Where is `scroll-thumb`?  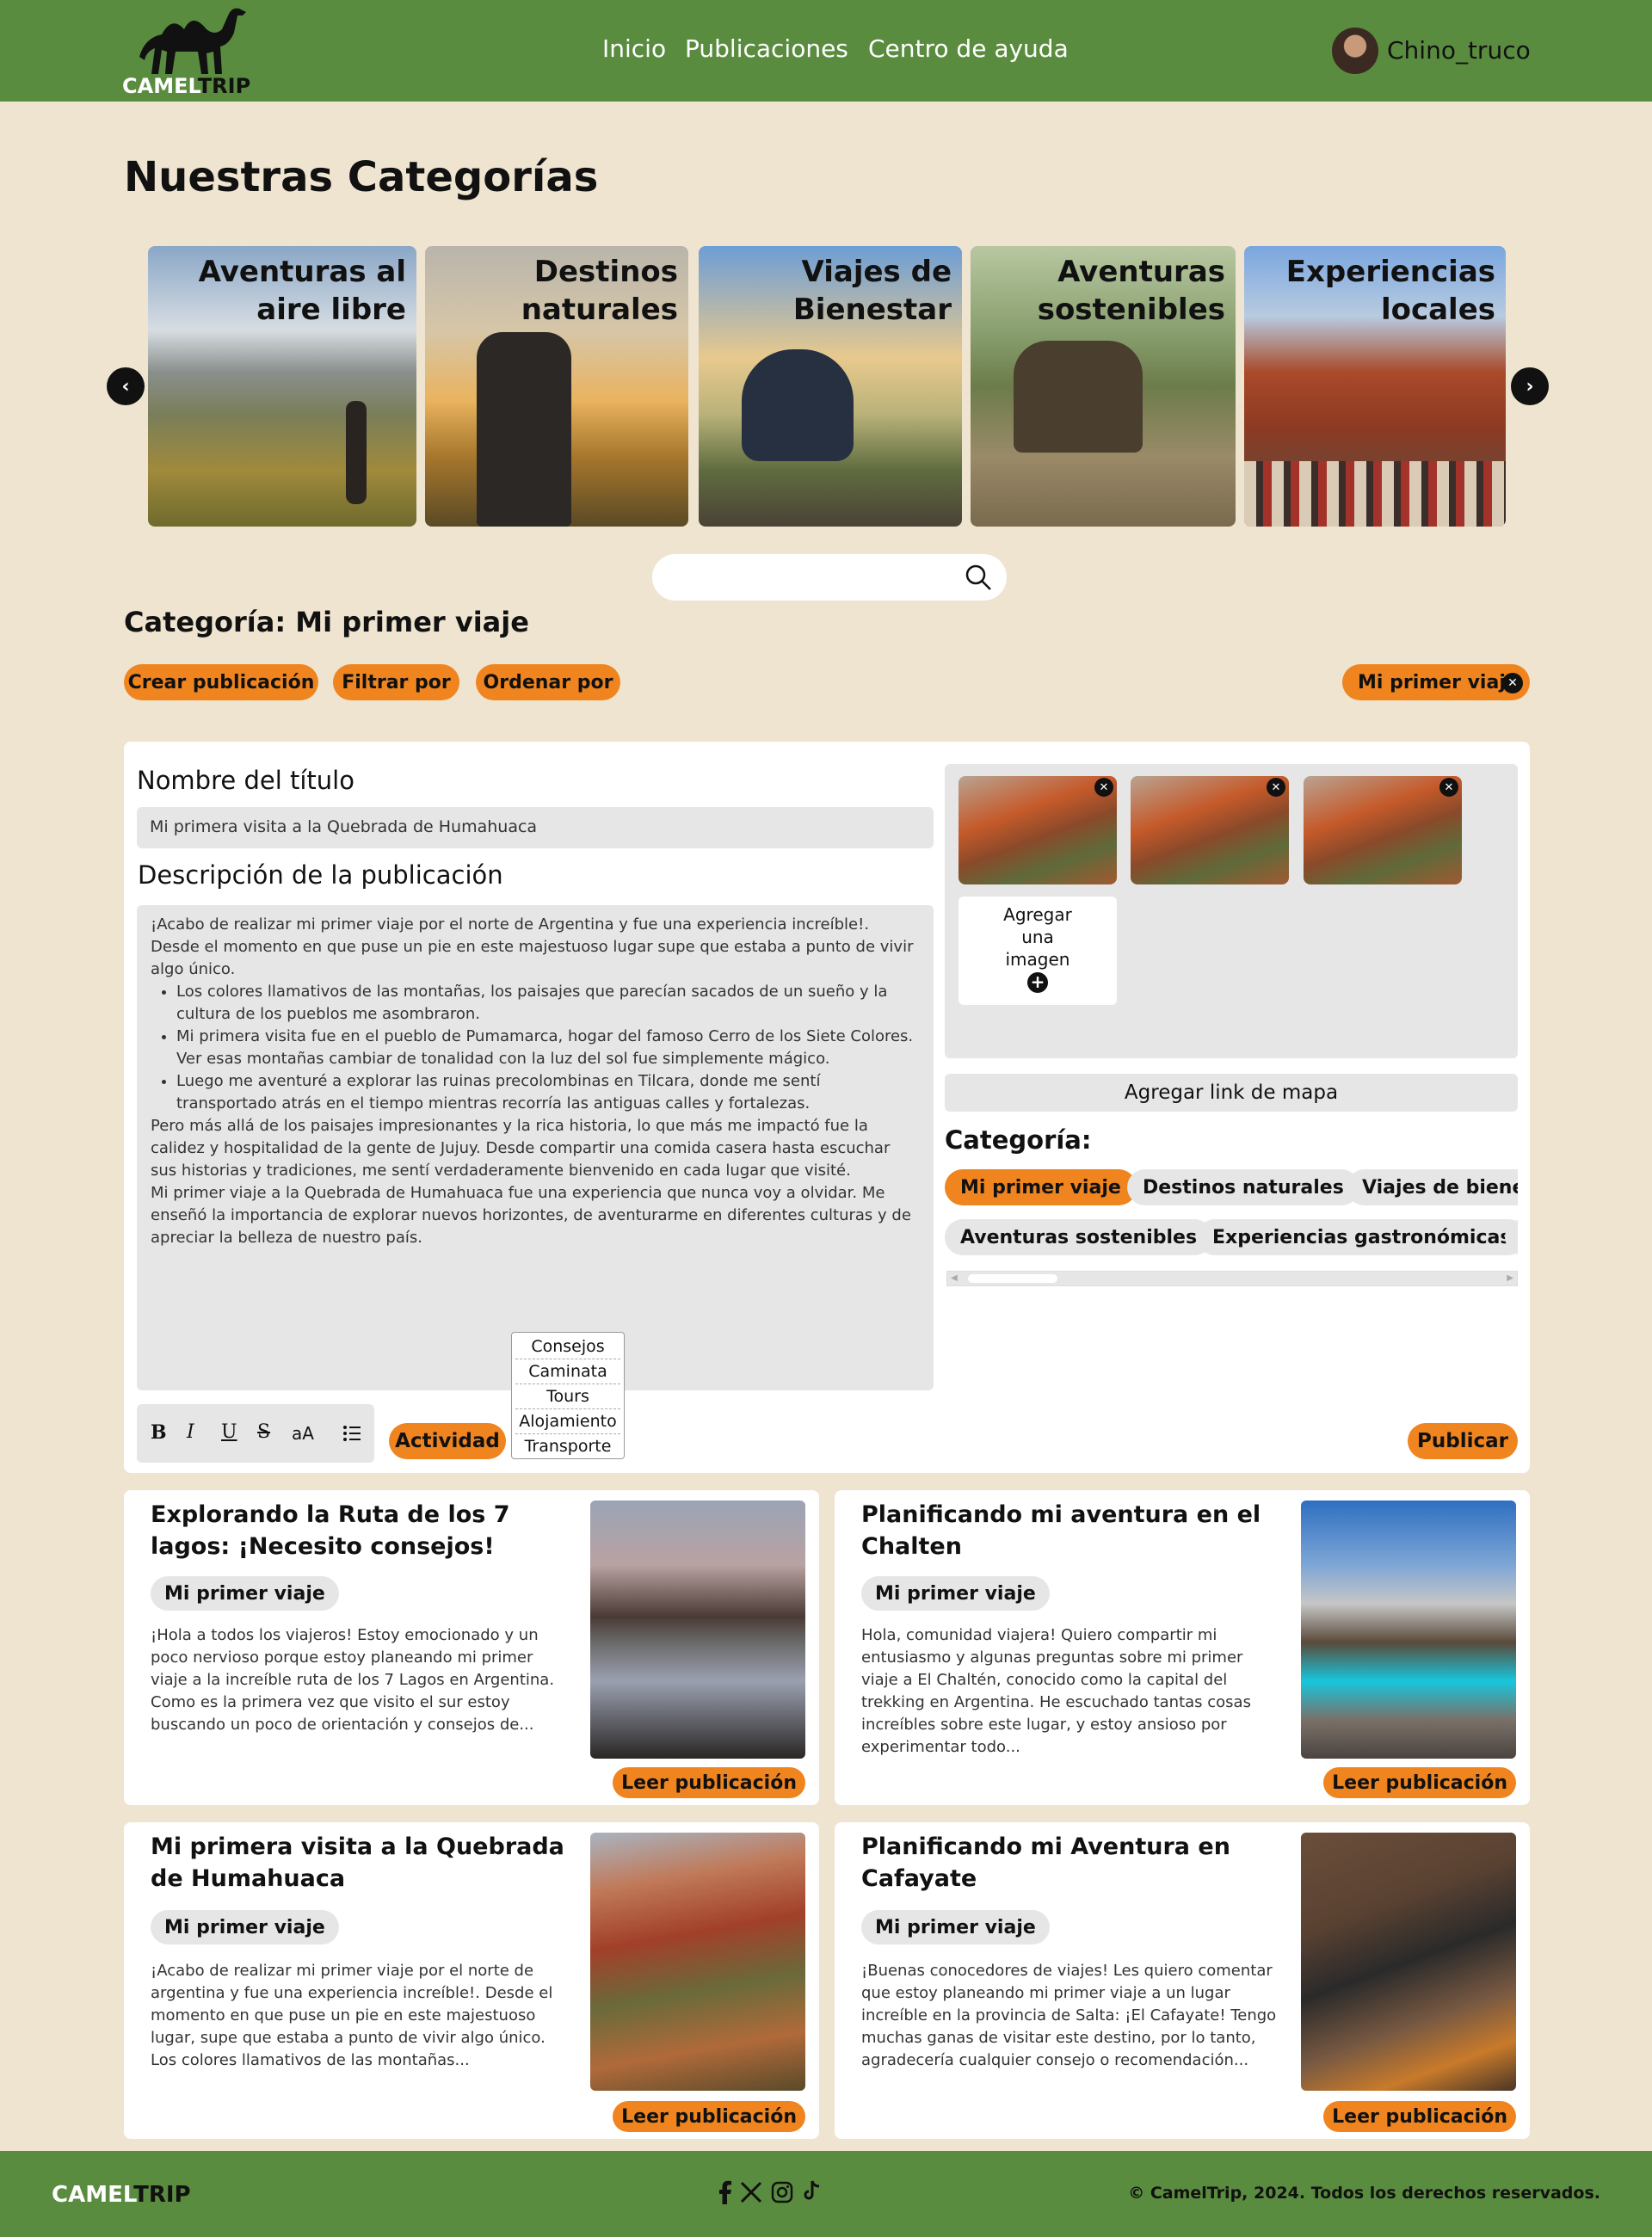
scroll-thumb is located at coordinates (1013, 1278).